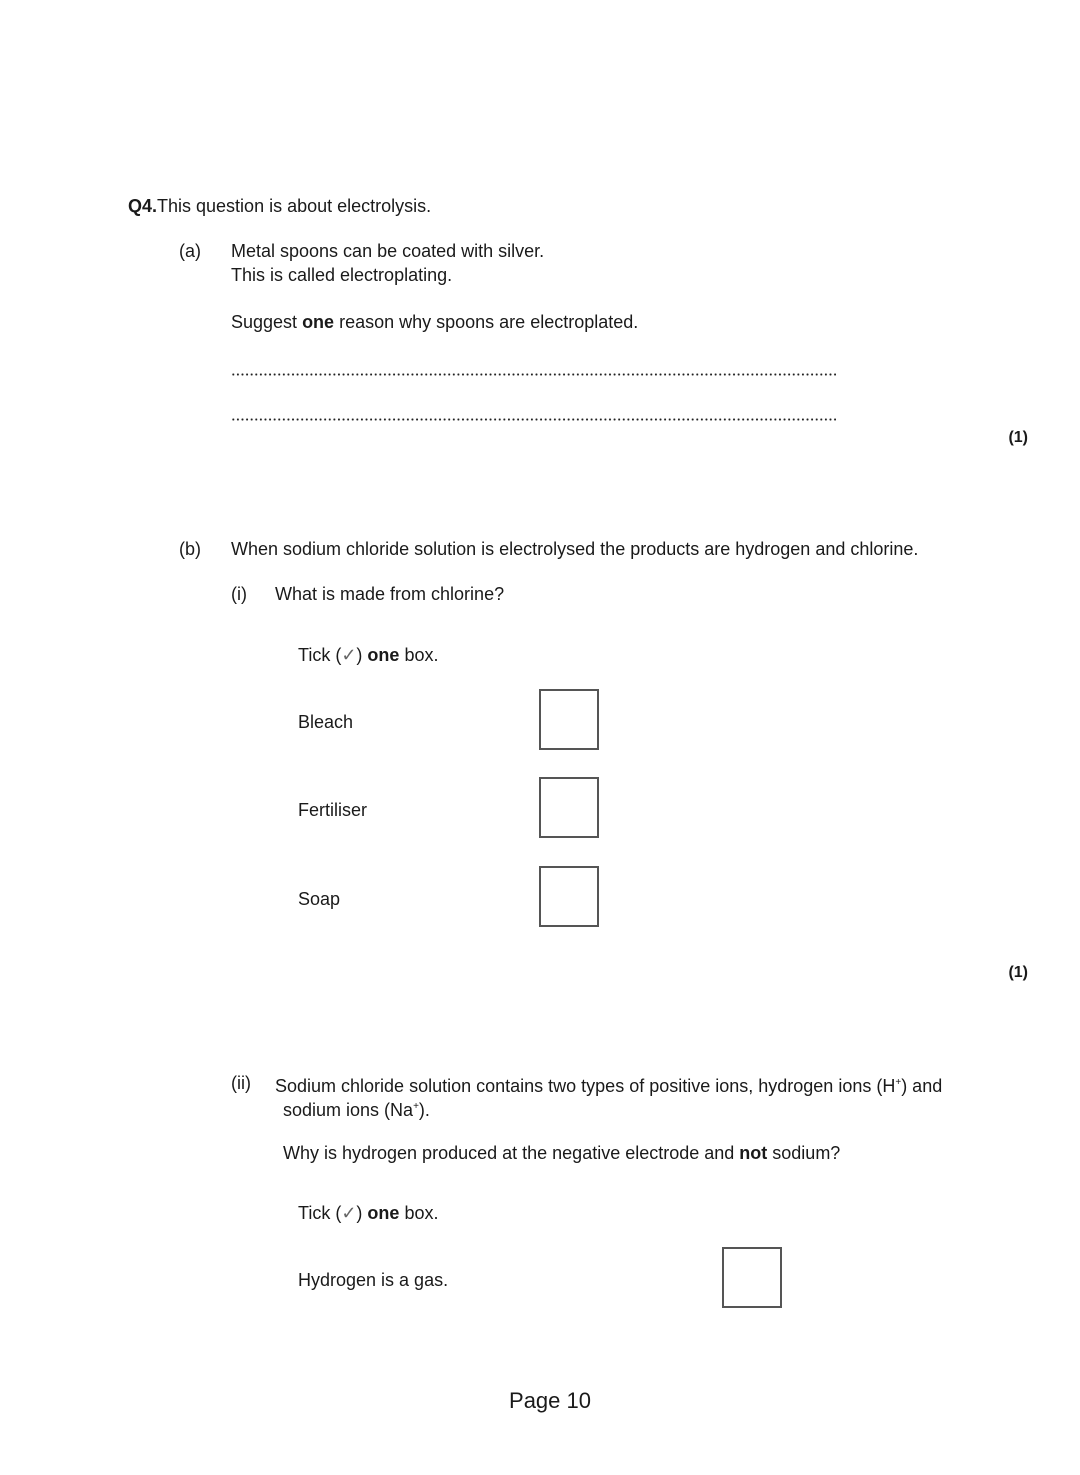 The height and width of the screenshot is (1475, 1080). Describe the element at coordinates (424, 1110) in the screenshot. I see `stem-text: ).` at that location.